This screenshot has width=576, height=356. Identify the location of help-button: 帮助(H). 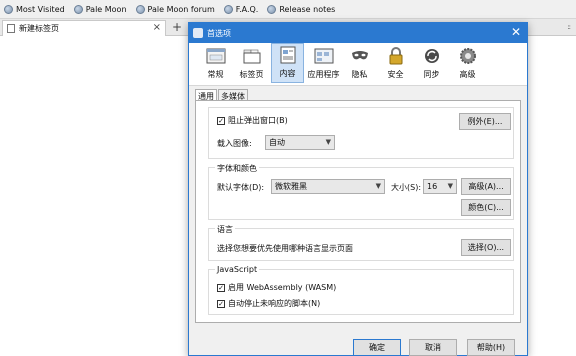
(491, 347).